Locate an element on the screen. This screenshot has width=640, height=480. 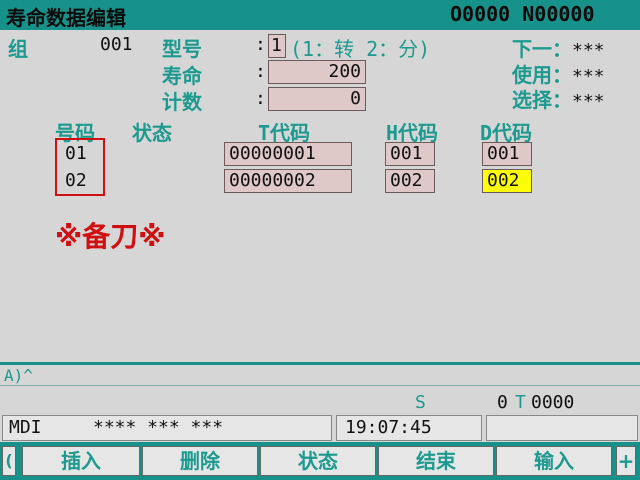
spindle-s-label: S is located at coordinates (420, 402).